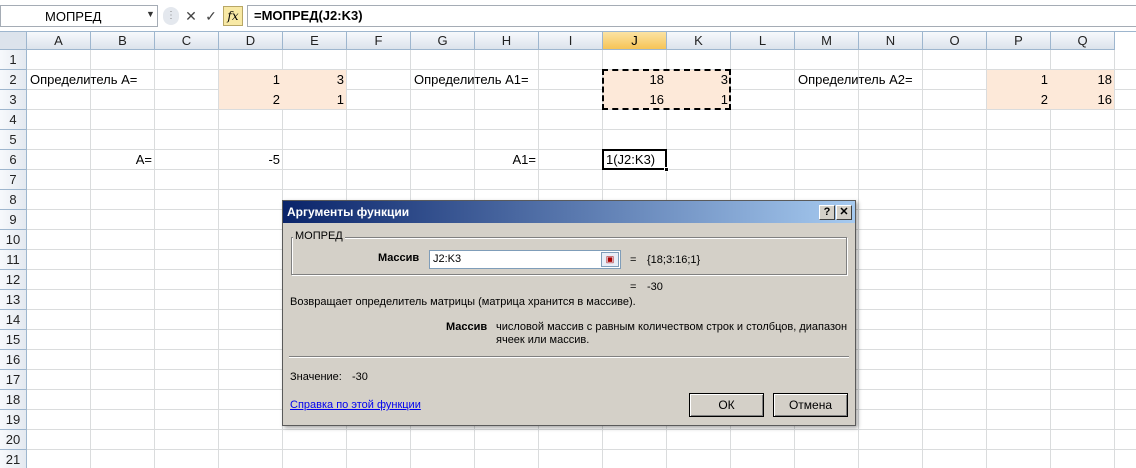 This screenshot has height=468, width=1136. Describe the element at coordinates (13, 220) in the screenshot. I see `row-header-9: 9` at that location.